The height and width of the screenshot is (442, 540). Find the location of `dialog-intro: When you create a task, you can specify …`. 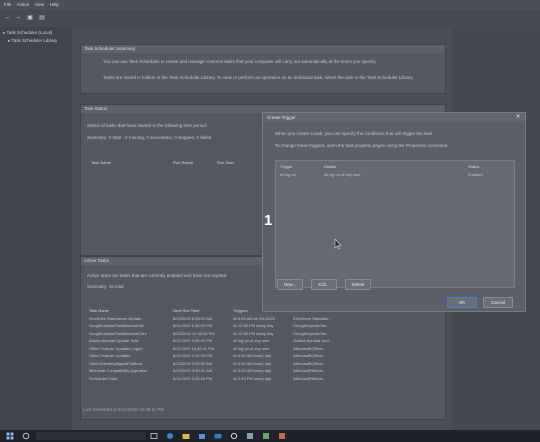

dialog-intro: When you create a task, you can specify … is located at coordinates (354, 133).